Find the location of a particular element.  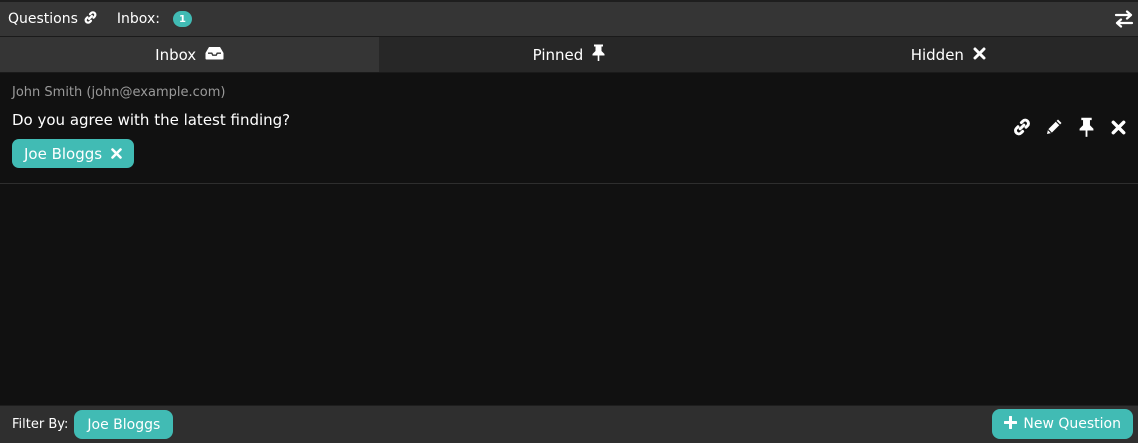

remove-assignee-icon is located at coordinates (116, 154).